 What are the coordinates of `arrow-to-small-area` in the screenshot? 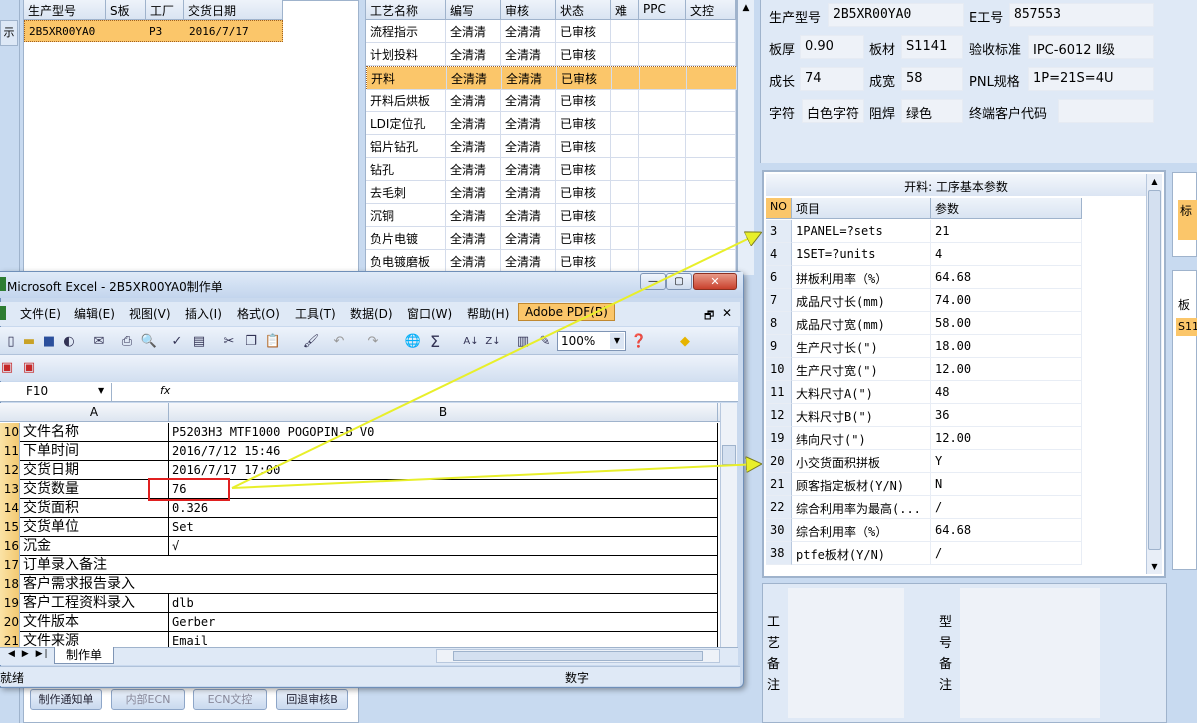 It's located at (495, 476).